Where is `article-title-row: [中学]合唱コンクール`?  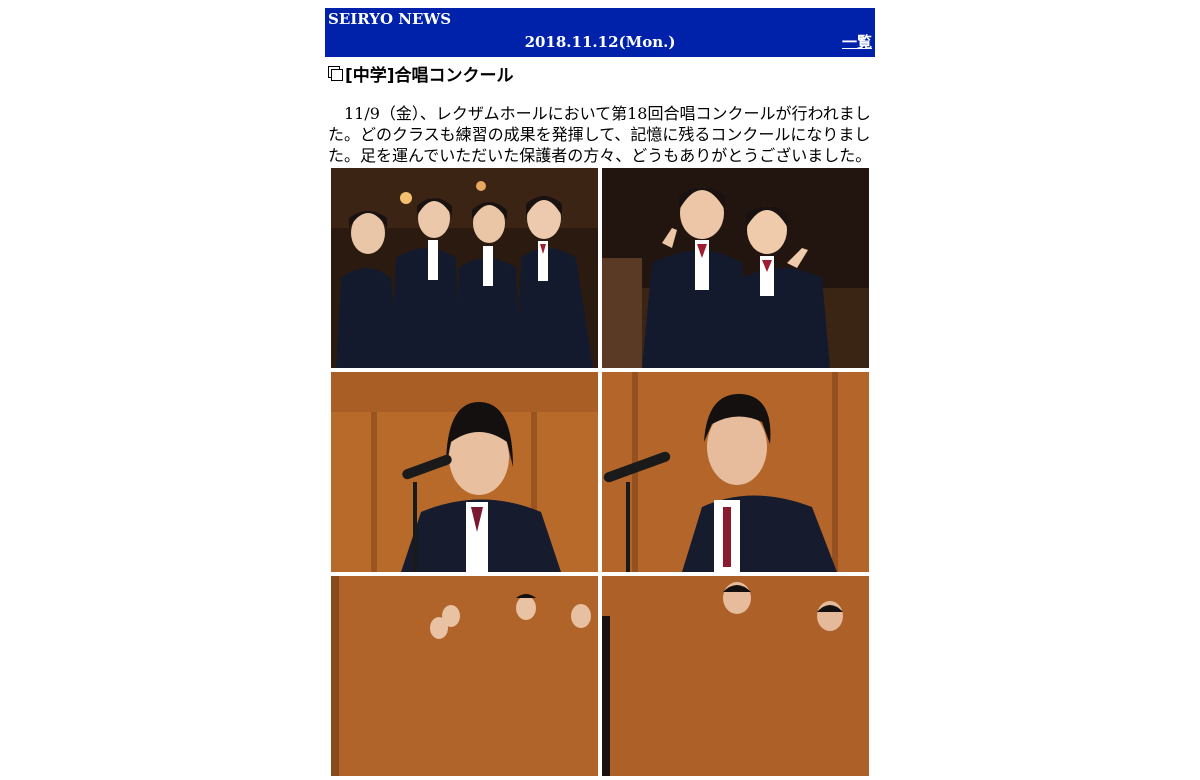 article-title-row: [中学]合唱コンクール is located at coordinates (600, 74).